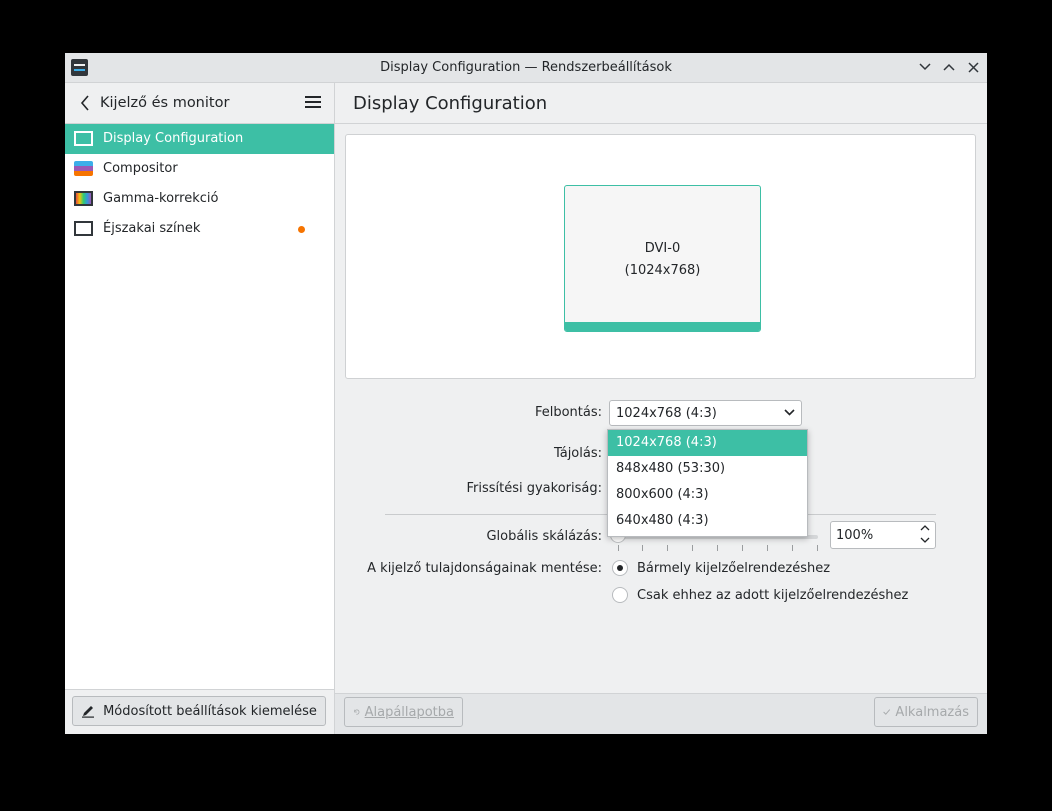 Image resolution: width=1052 pixels, height=811 pixels. Describe the element at coordinates (666, 413) in the screenshot. I see `resolution-value: 1024x768 (4:3)` at that location.